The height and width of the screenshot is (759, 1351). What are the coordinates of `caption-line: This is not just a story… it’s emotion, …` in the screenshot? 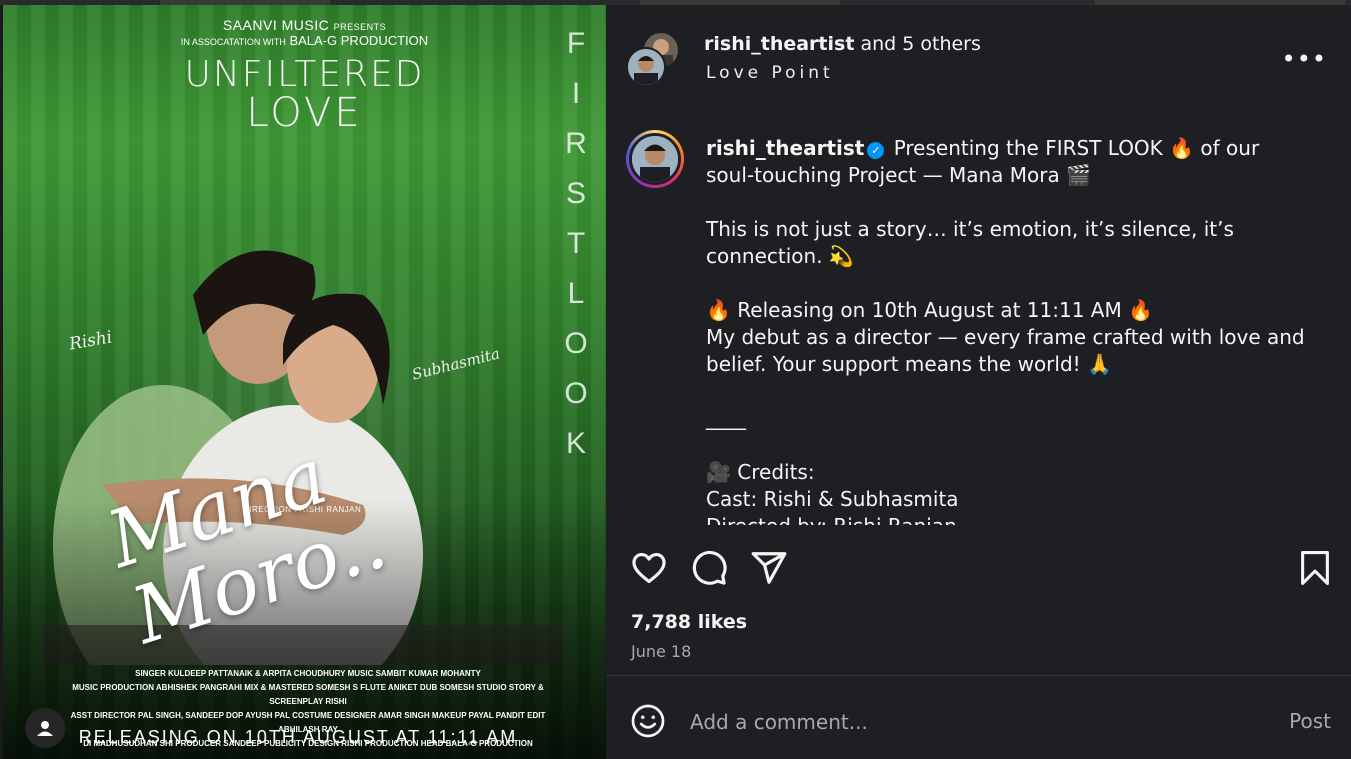 It's located at (970, 242).